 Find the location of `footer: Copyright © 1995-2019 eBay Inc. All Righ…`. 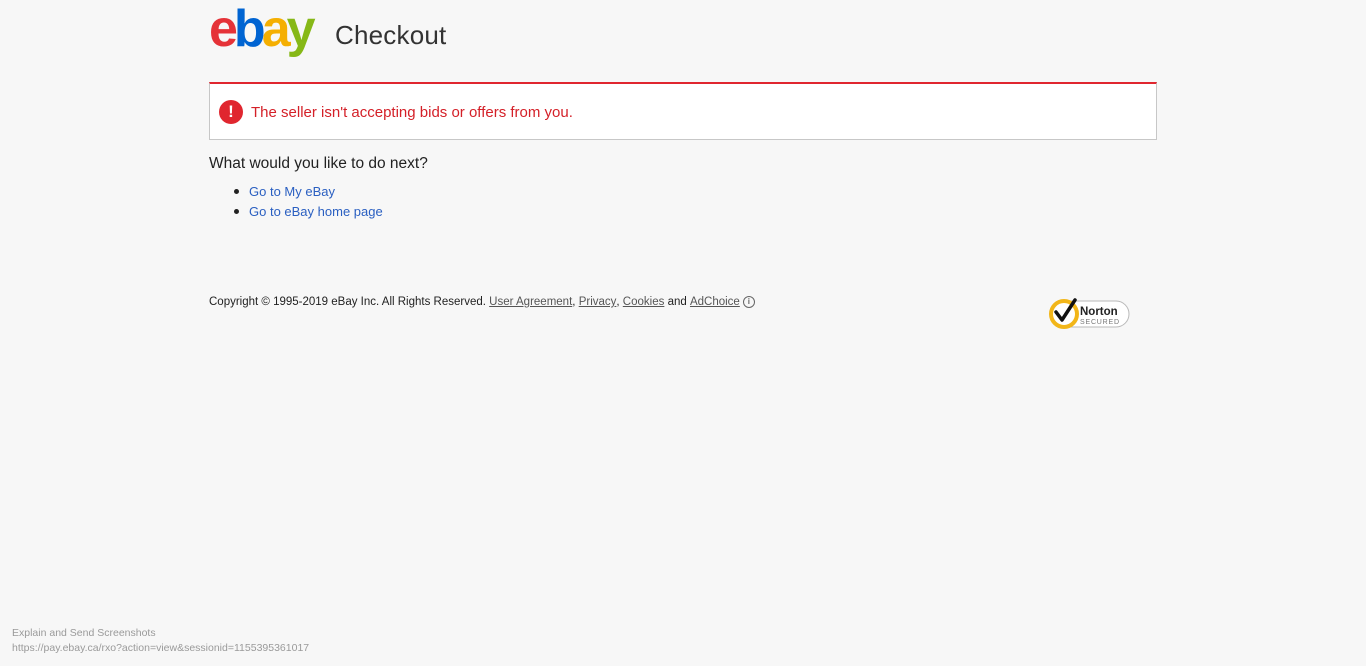

footer: Copyright © 1995-2019 eBay Inc. All Righ… is located at coordinates (482, 302).